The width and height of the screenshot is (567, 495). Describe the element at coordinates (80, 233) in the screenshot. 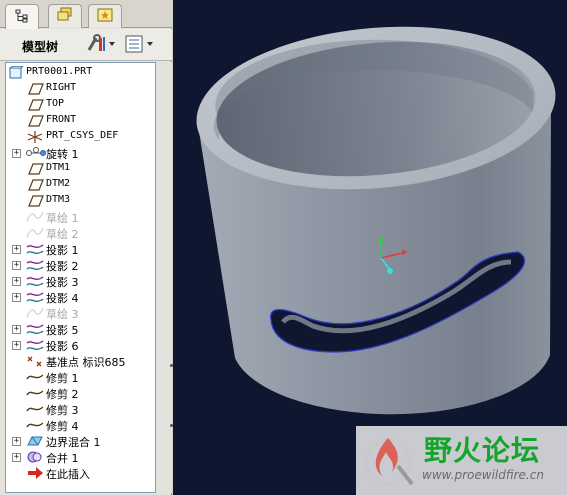

I see `tree-item: 草绘 2` at that location.